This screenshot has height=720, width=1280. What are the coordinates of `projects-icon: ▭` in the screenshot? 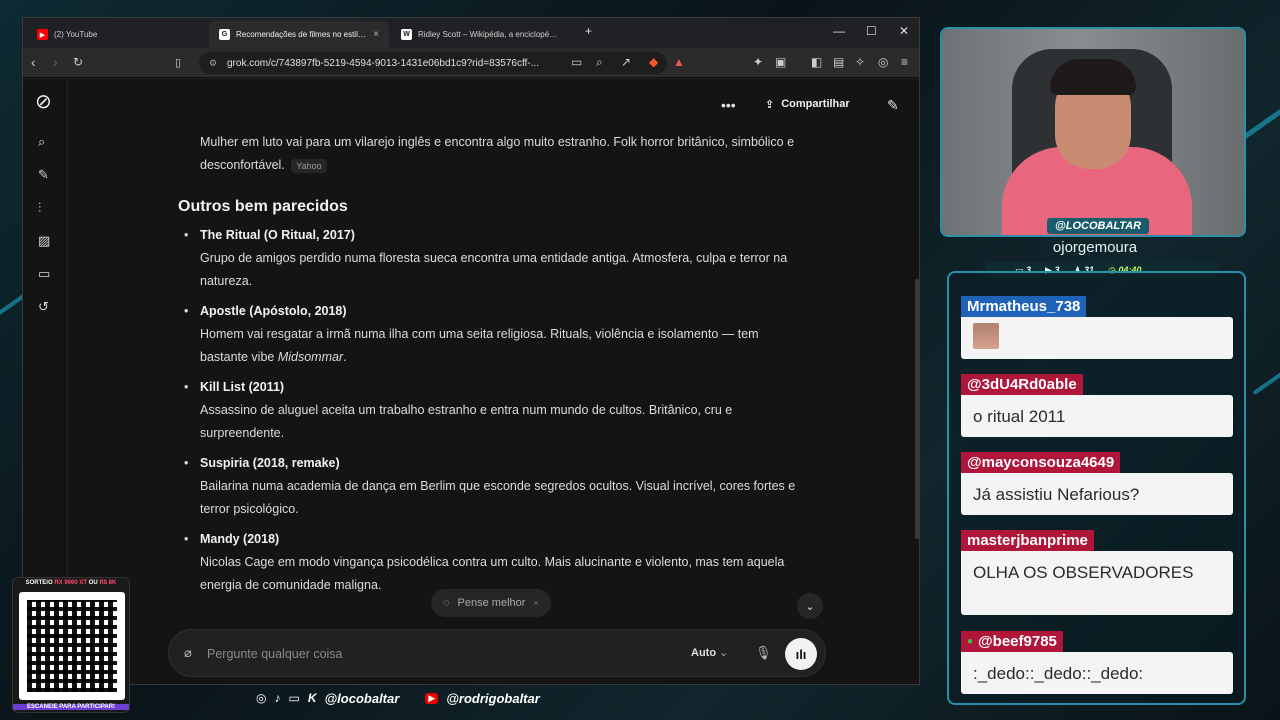 It's located at (44, 274).